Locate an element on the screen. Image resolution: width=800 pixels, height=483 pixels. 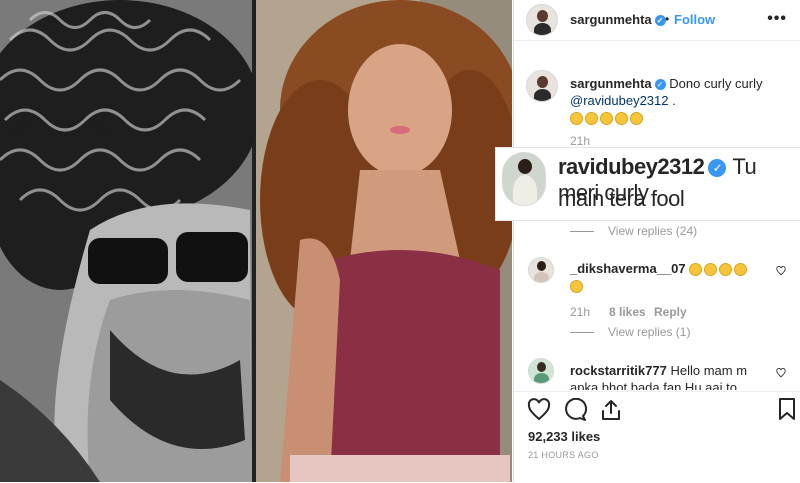
caption-username: sargunmehta is located at coordinates (611, 83).